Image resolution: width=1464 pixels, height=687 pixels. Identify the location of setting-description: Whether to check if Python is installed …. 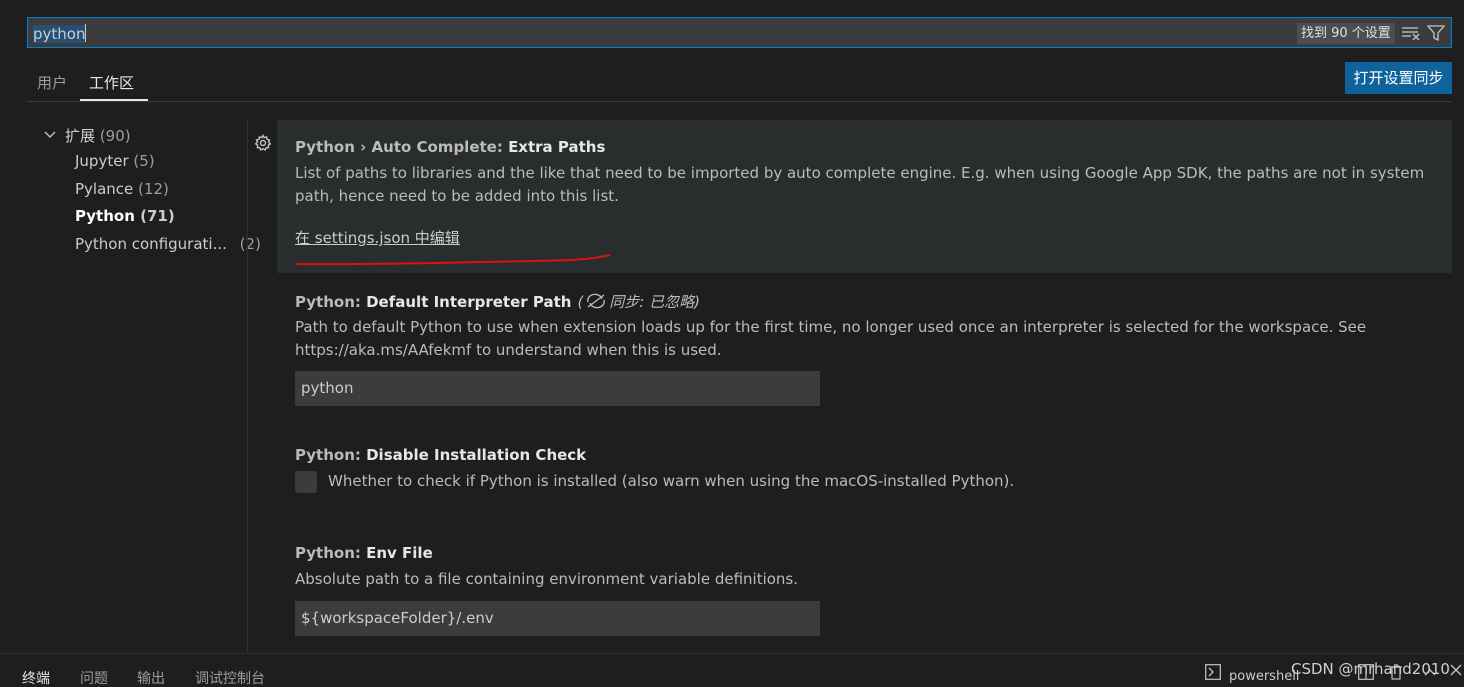
(671, 481).